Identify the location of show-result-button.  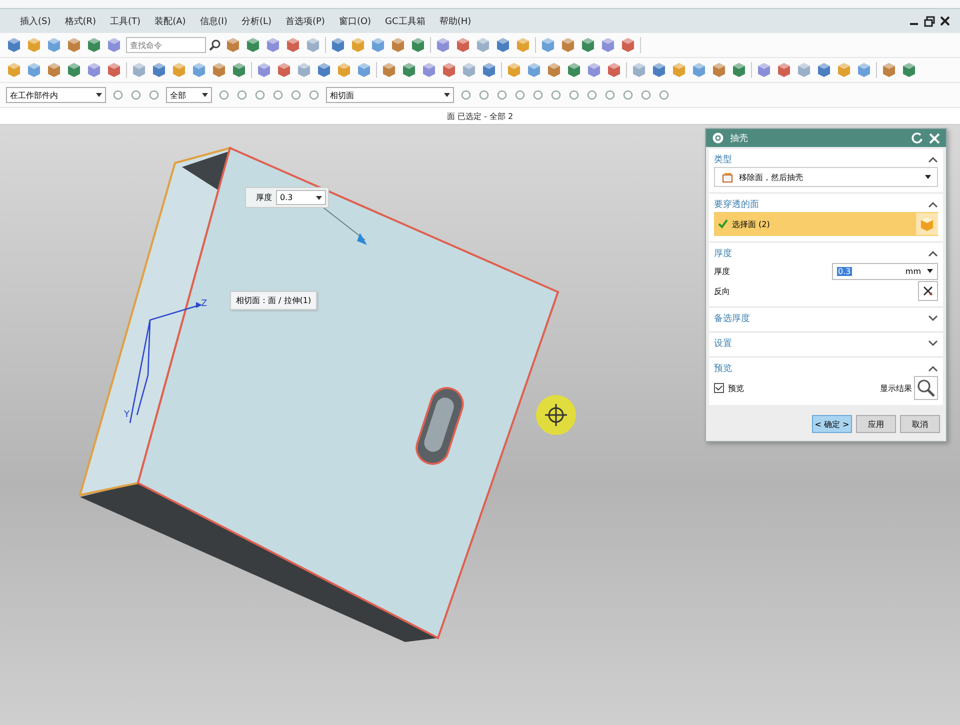
(926, 388).